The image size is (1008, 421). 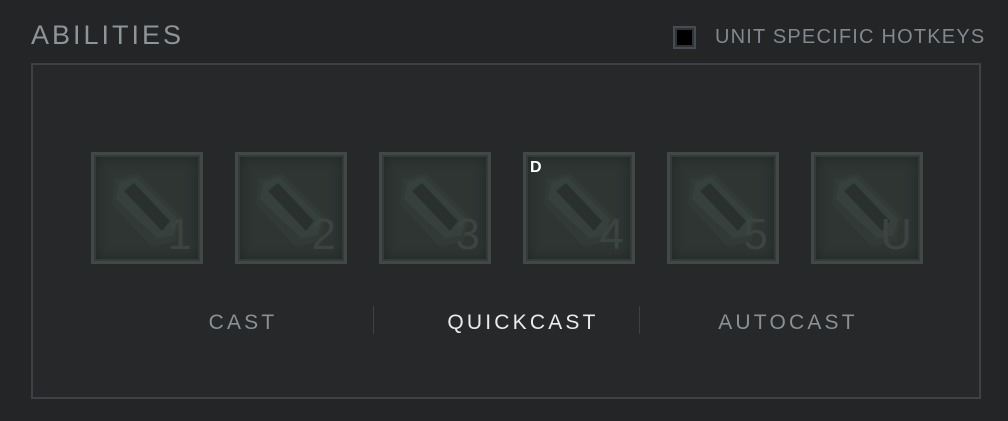 I want to click on ability-slot-key: 5, so click(x=755, y=234).